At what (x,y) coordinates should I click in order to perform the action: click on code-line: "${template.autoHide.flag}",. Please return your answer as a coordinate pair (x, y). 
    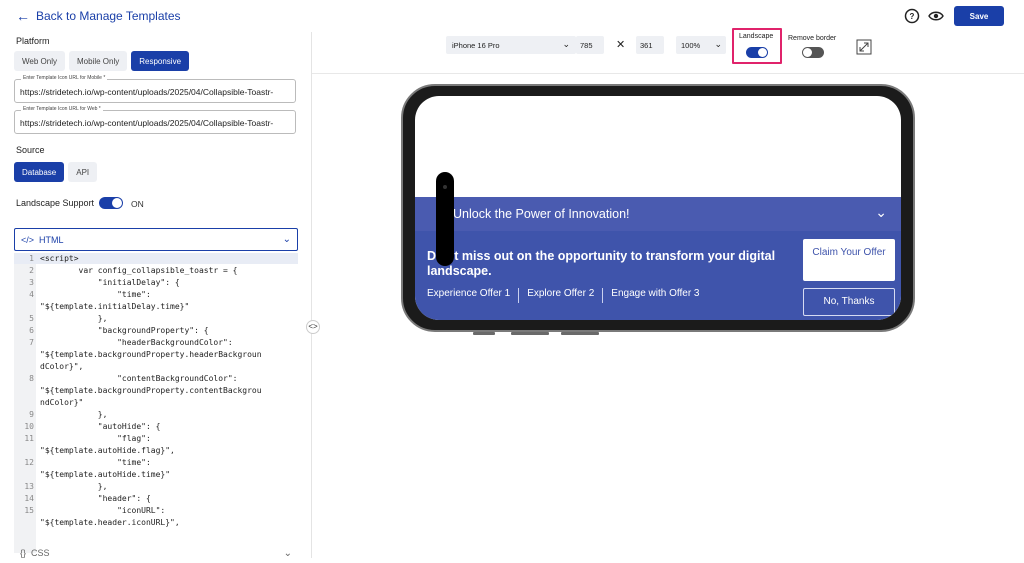
    Looking at the image, I should click on (156, 450).